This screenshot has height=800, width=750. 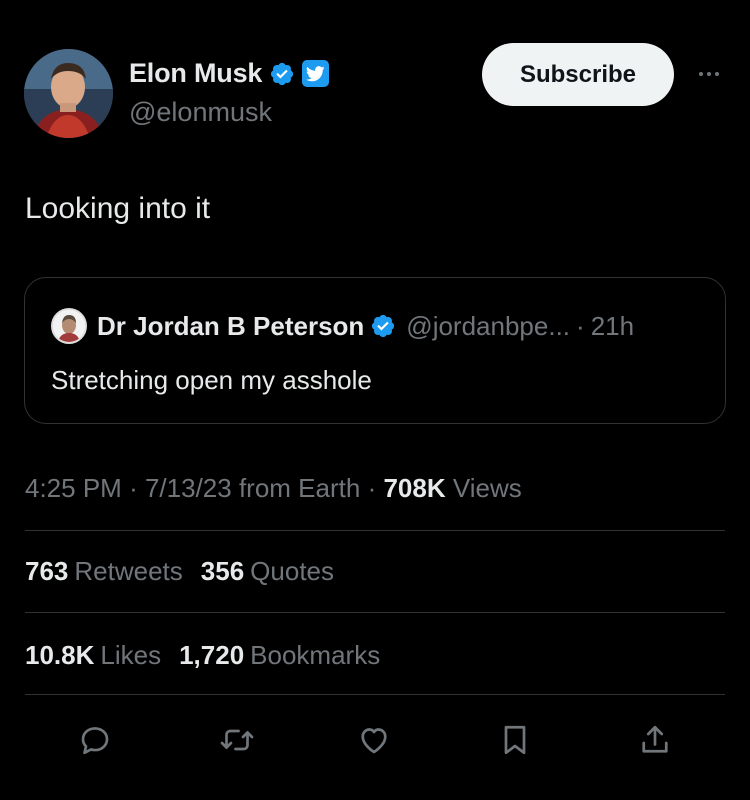 I want to click on avatar-photo-icon, so click(x=68, y=93).